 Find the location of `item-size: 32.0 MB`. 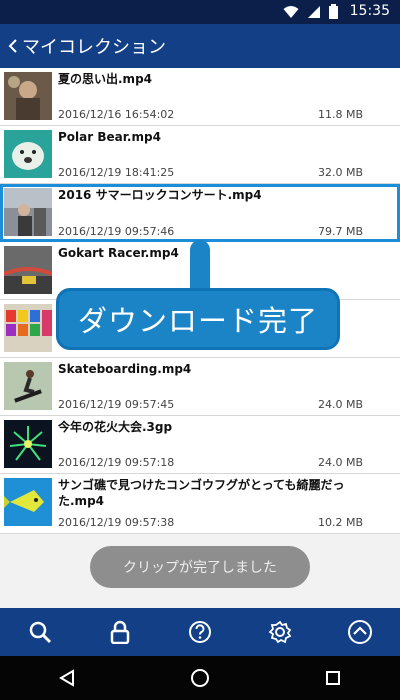

item-size: 32.0 MB is located at coordinates (340, 172).